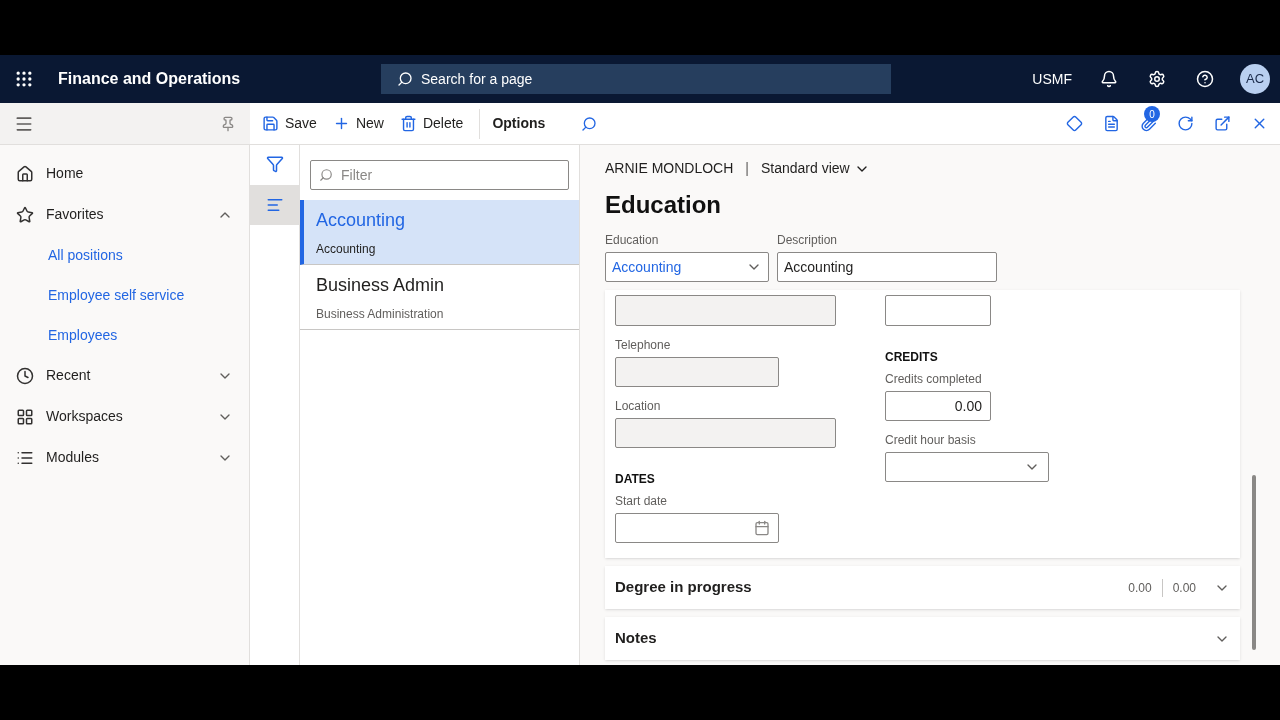 The image size is (1280, 720). Describe the element at coordinates (439, 175) in the screenshot. I see `filter-field: Filter` at that location.